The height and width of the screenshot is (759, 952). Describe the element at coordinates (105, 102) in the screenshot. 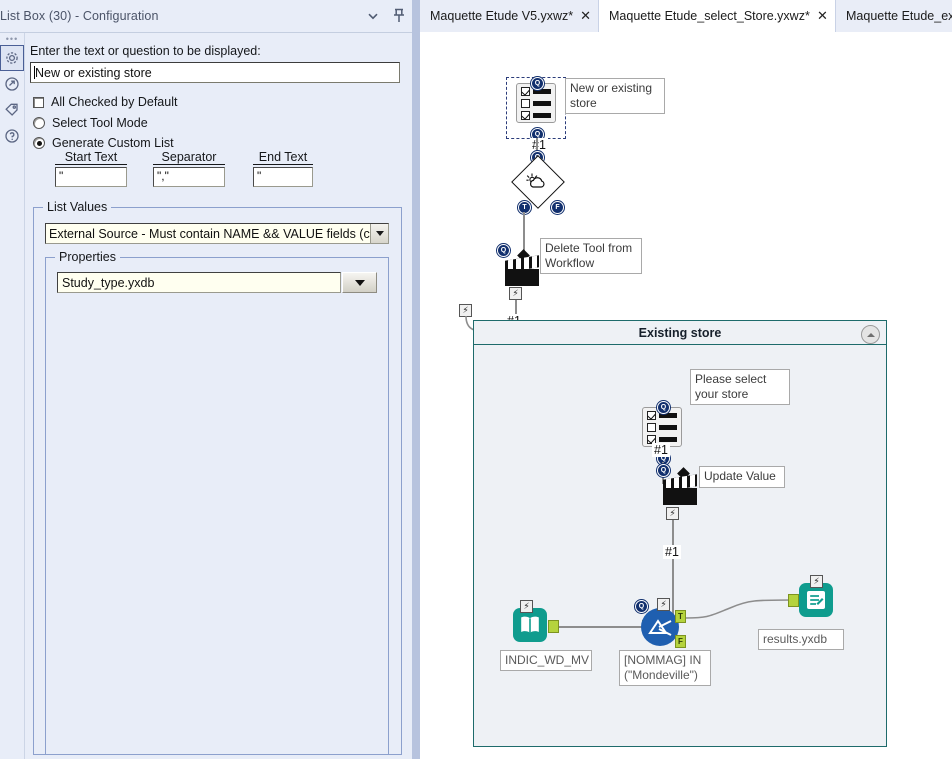

I see `all-checked-by-default-checkbox: All Checked by Default` at that location.